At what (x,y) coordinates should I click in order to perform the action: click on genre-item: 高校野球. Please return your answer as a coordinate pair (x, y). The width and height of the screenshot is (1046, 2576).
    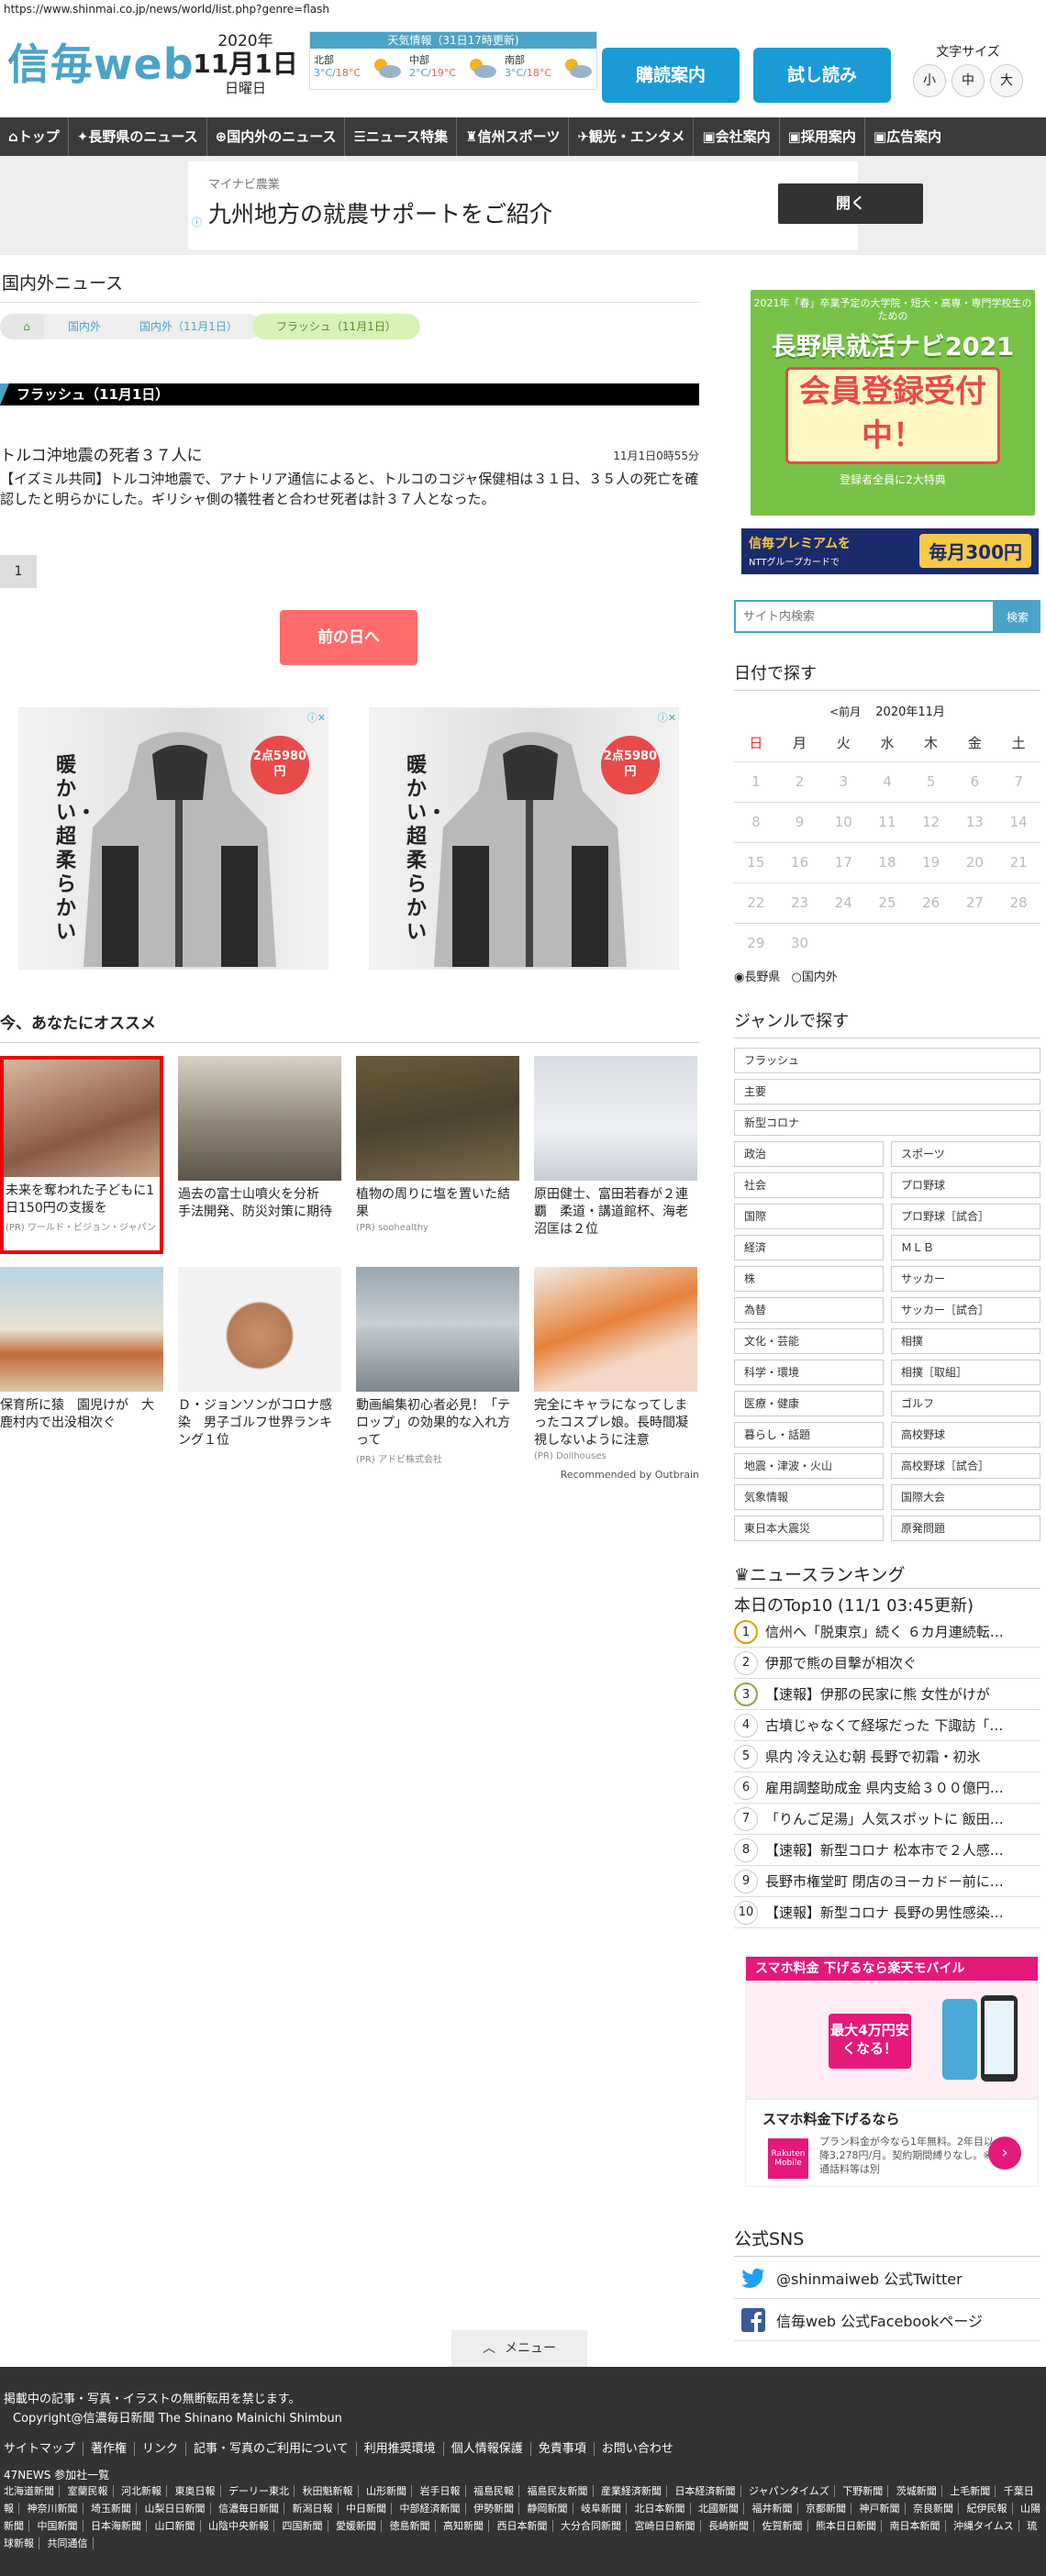
    Looking at the image, I should click on (965, 1435).